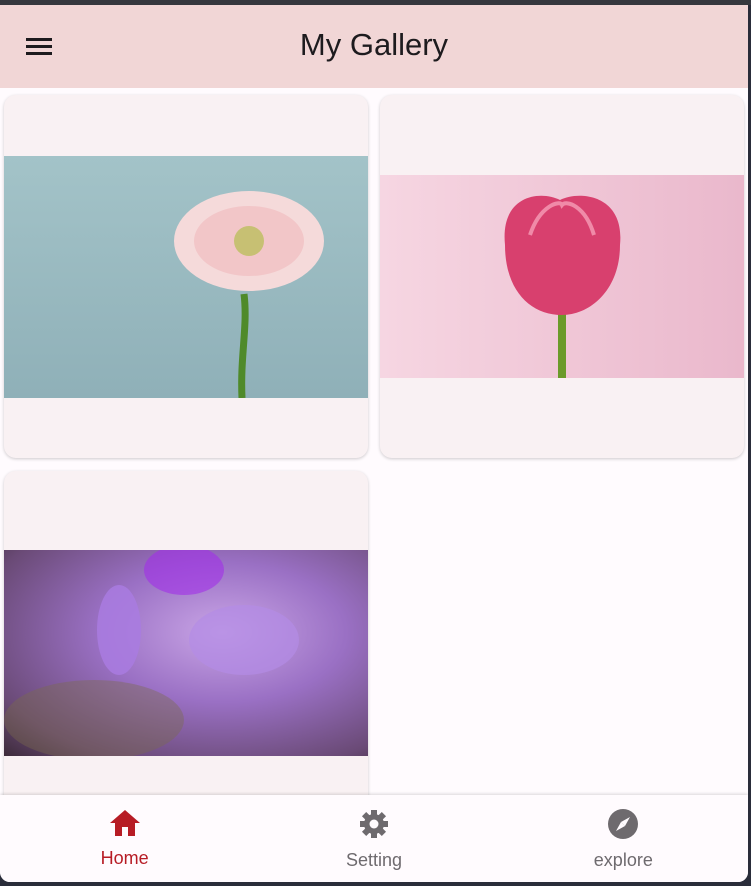  What do you see at coordinates (124, 838) in the screenshot?
I see `nav-item-home: Home` at bounding box center [124, 838].